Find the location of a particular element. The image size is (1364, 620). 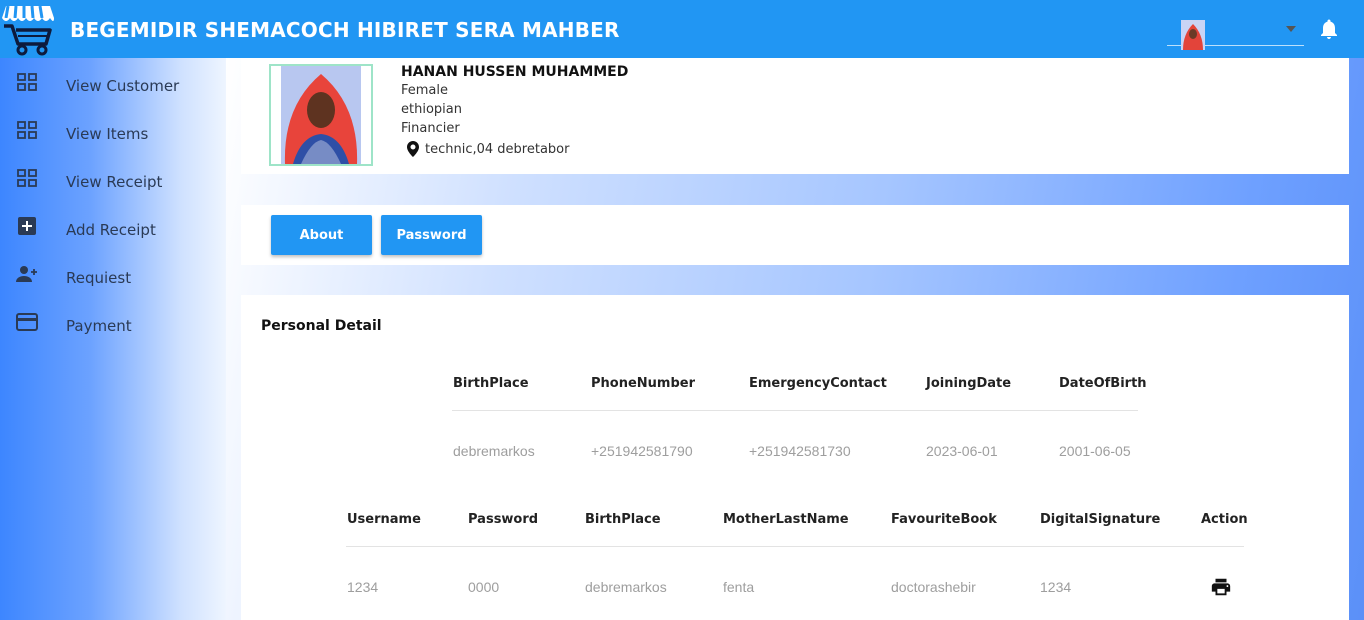

sidebar-item-label: Requiest is located at coordinates (99, 278).